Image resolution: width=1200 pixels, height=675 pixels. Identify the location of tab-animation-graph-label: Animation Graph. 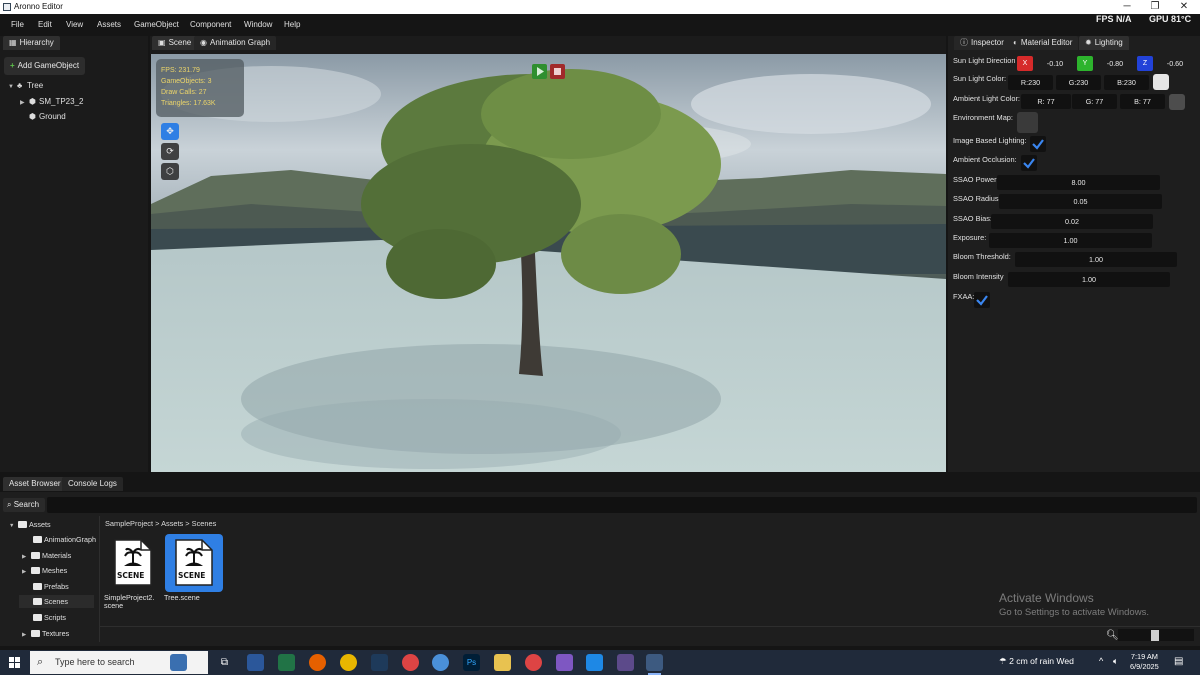
(240, 42).